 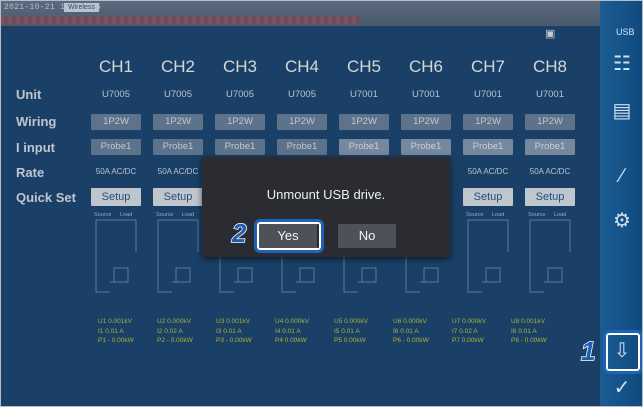 I want to click on wiring-icon: ☷, so click(x=622, y=64).